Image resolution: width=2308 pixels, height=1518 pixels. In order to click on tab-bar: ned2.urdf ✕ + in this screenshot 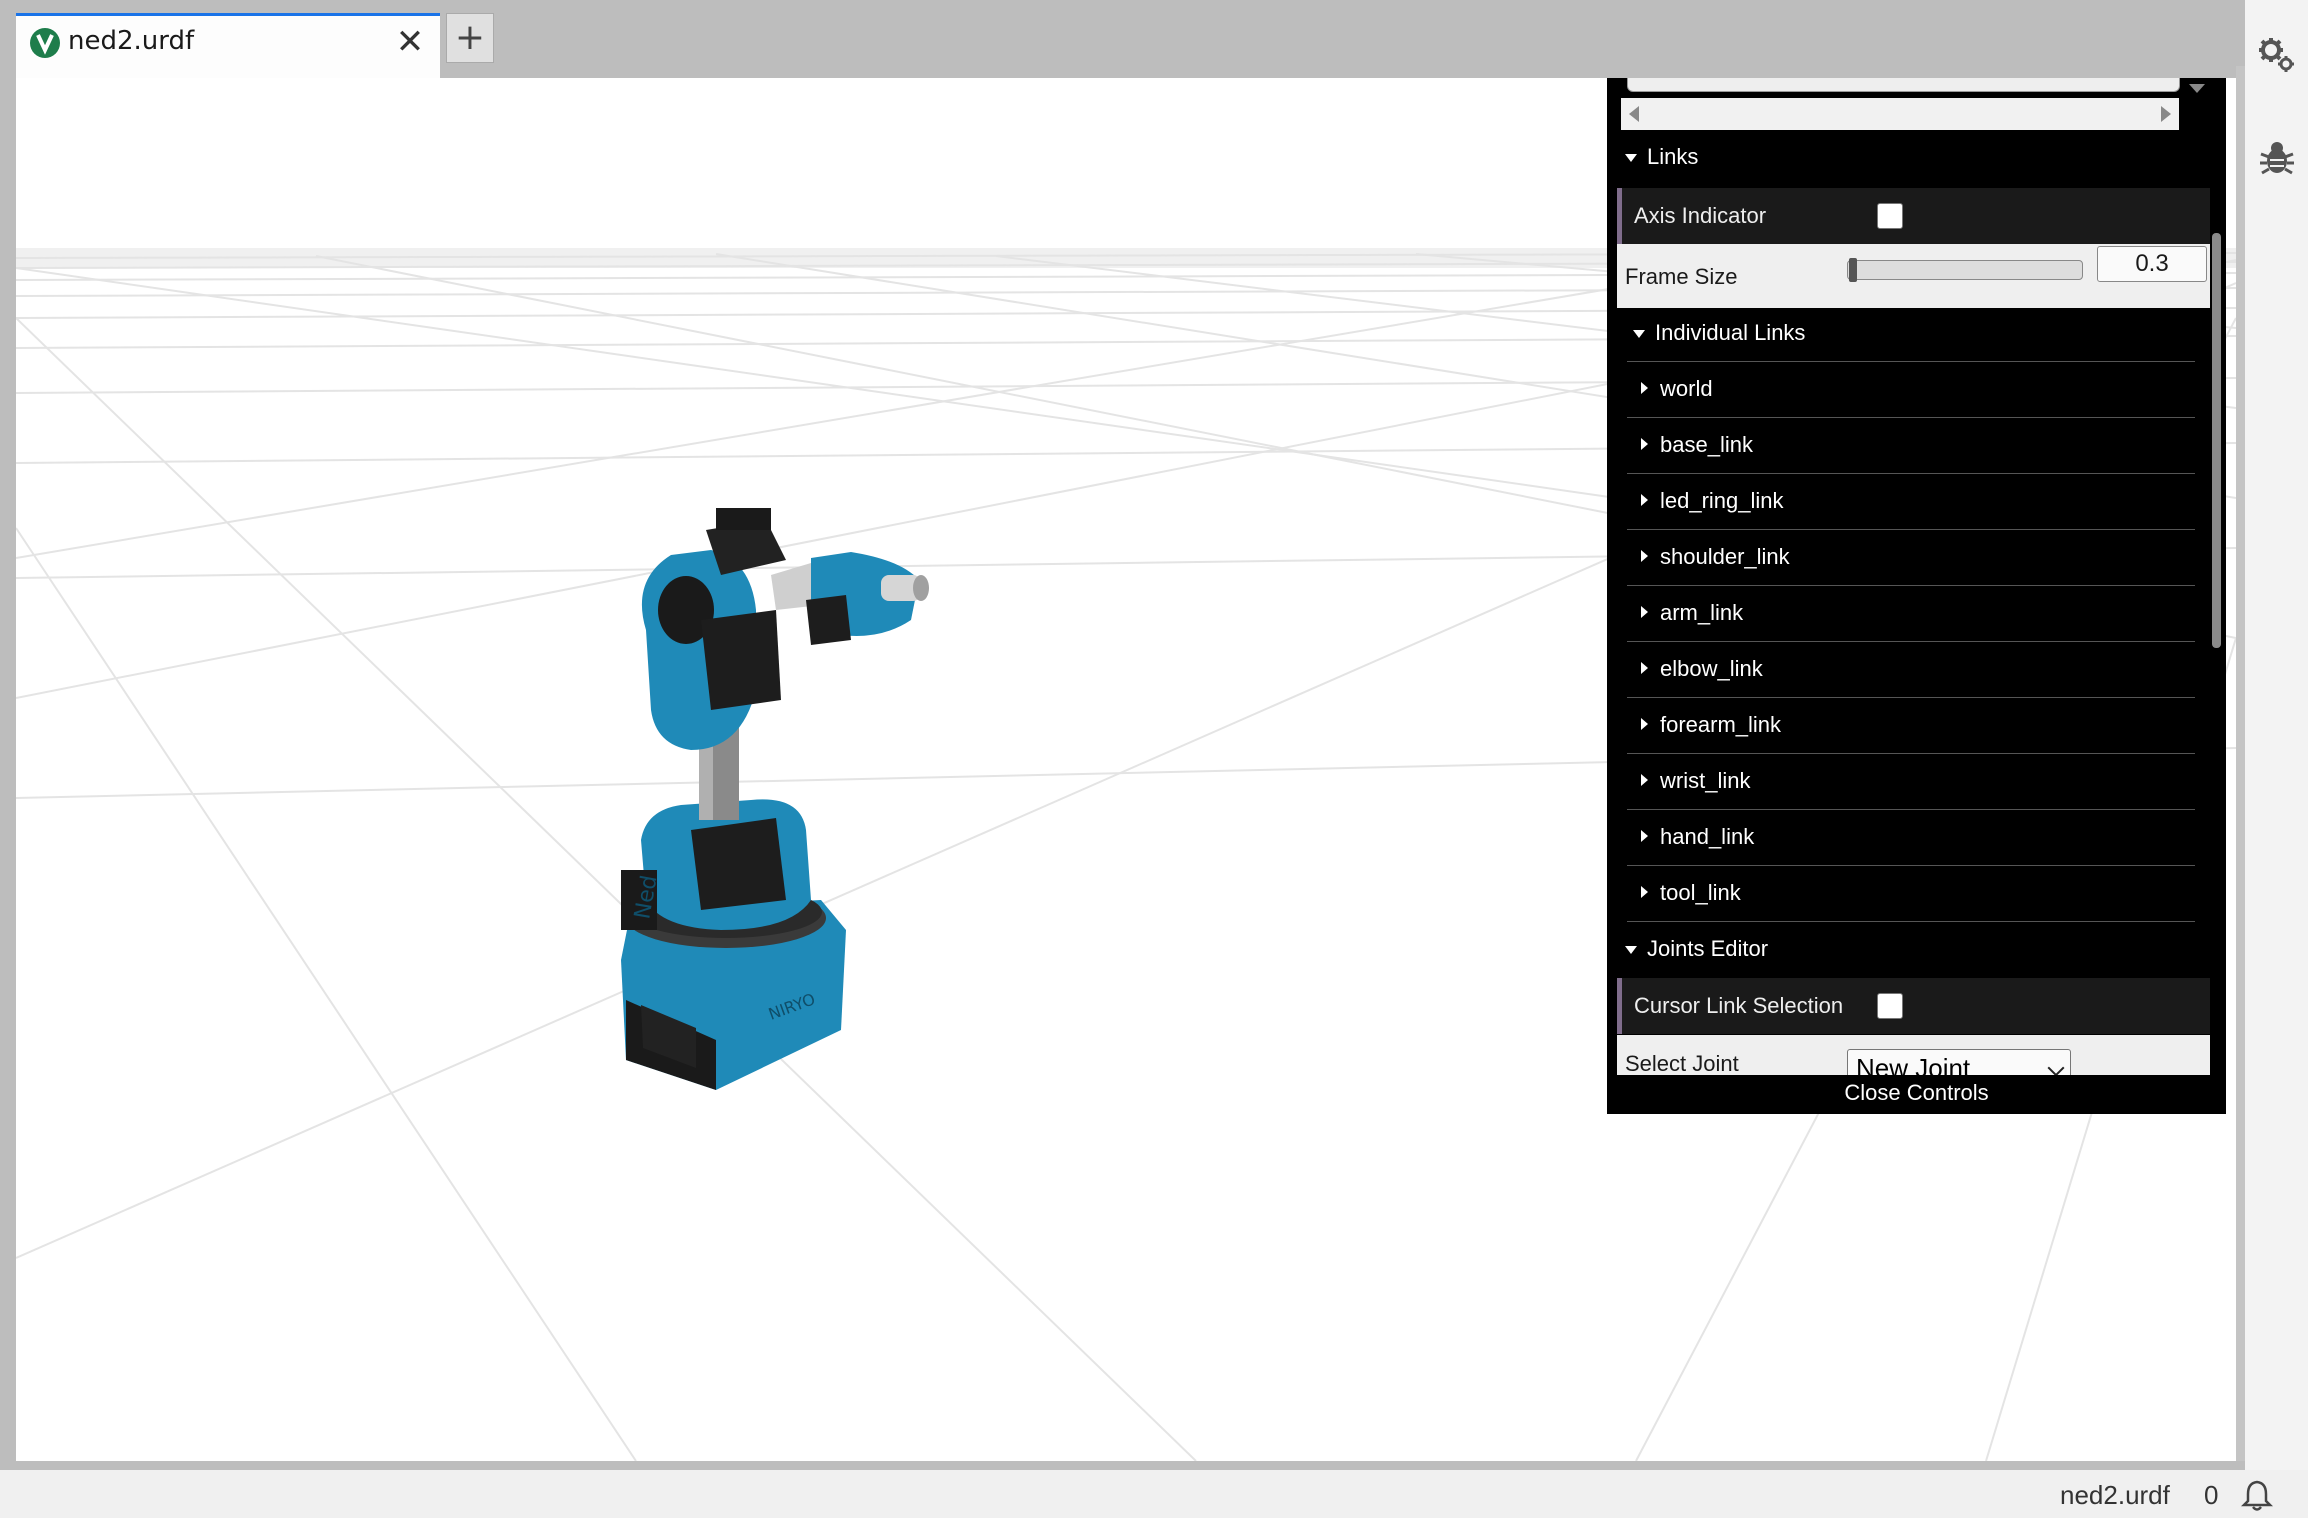, I will do `click(1122, 39)`.